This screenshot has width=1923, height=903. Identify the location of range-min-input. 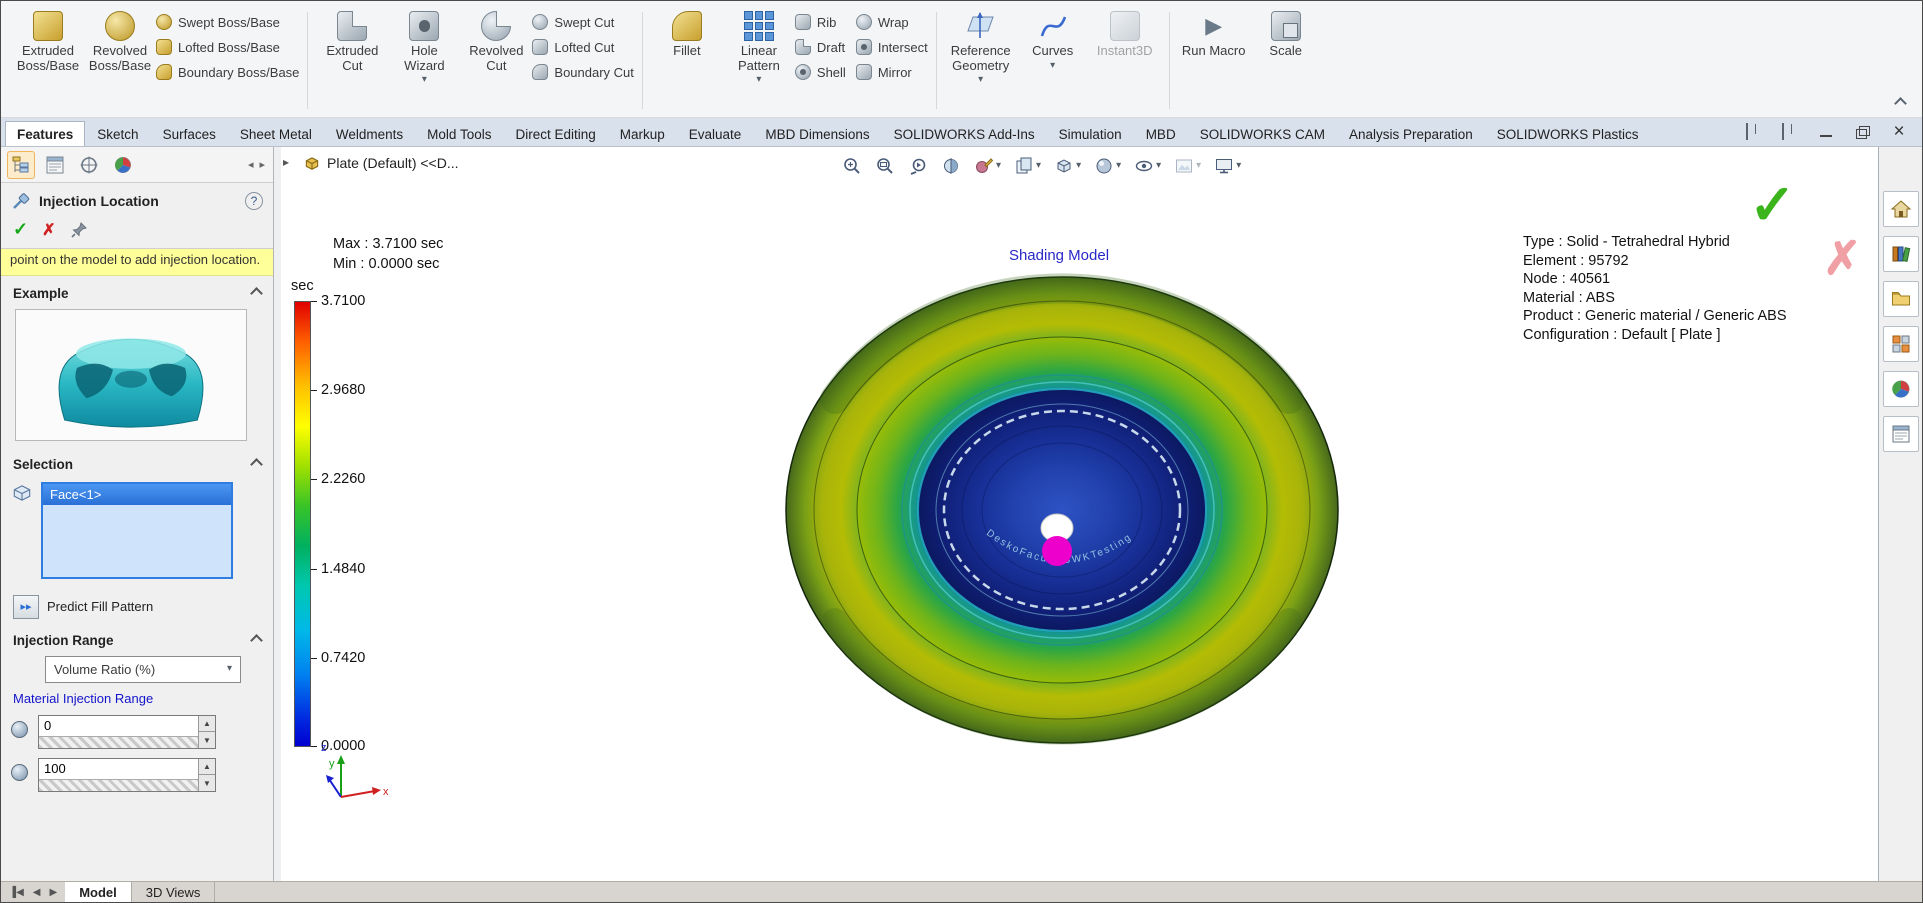
(118, 725).